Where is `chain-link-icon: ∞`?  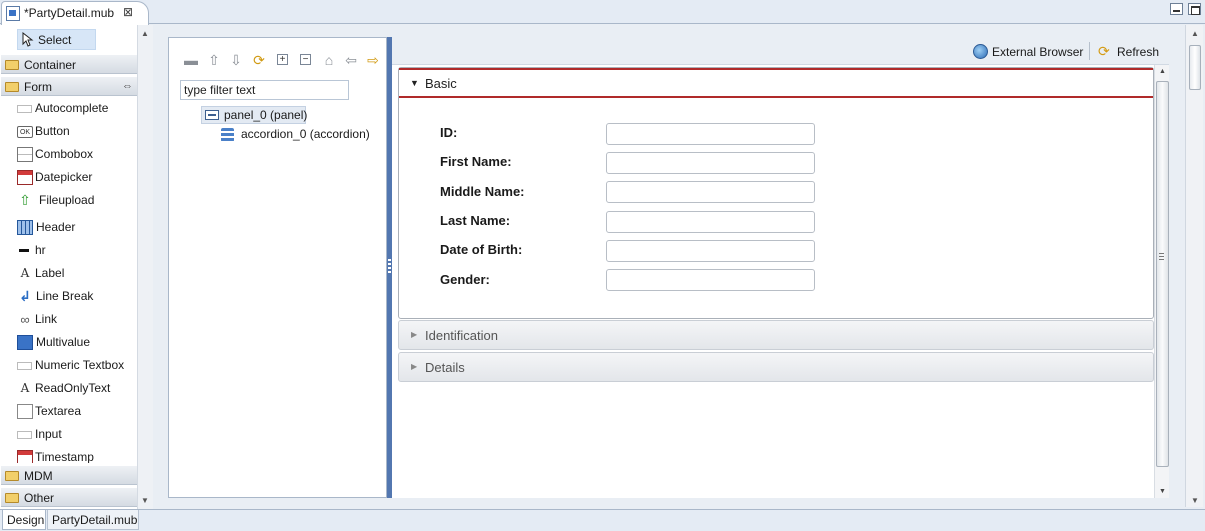 chain-link-icon: ∞ is located at coordinates (25, 319).